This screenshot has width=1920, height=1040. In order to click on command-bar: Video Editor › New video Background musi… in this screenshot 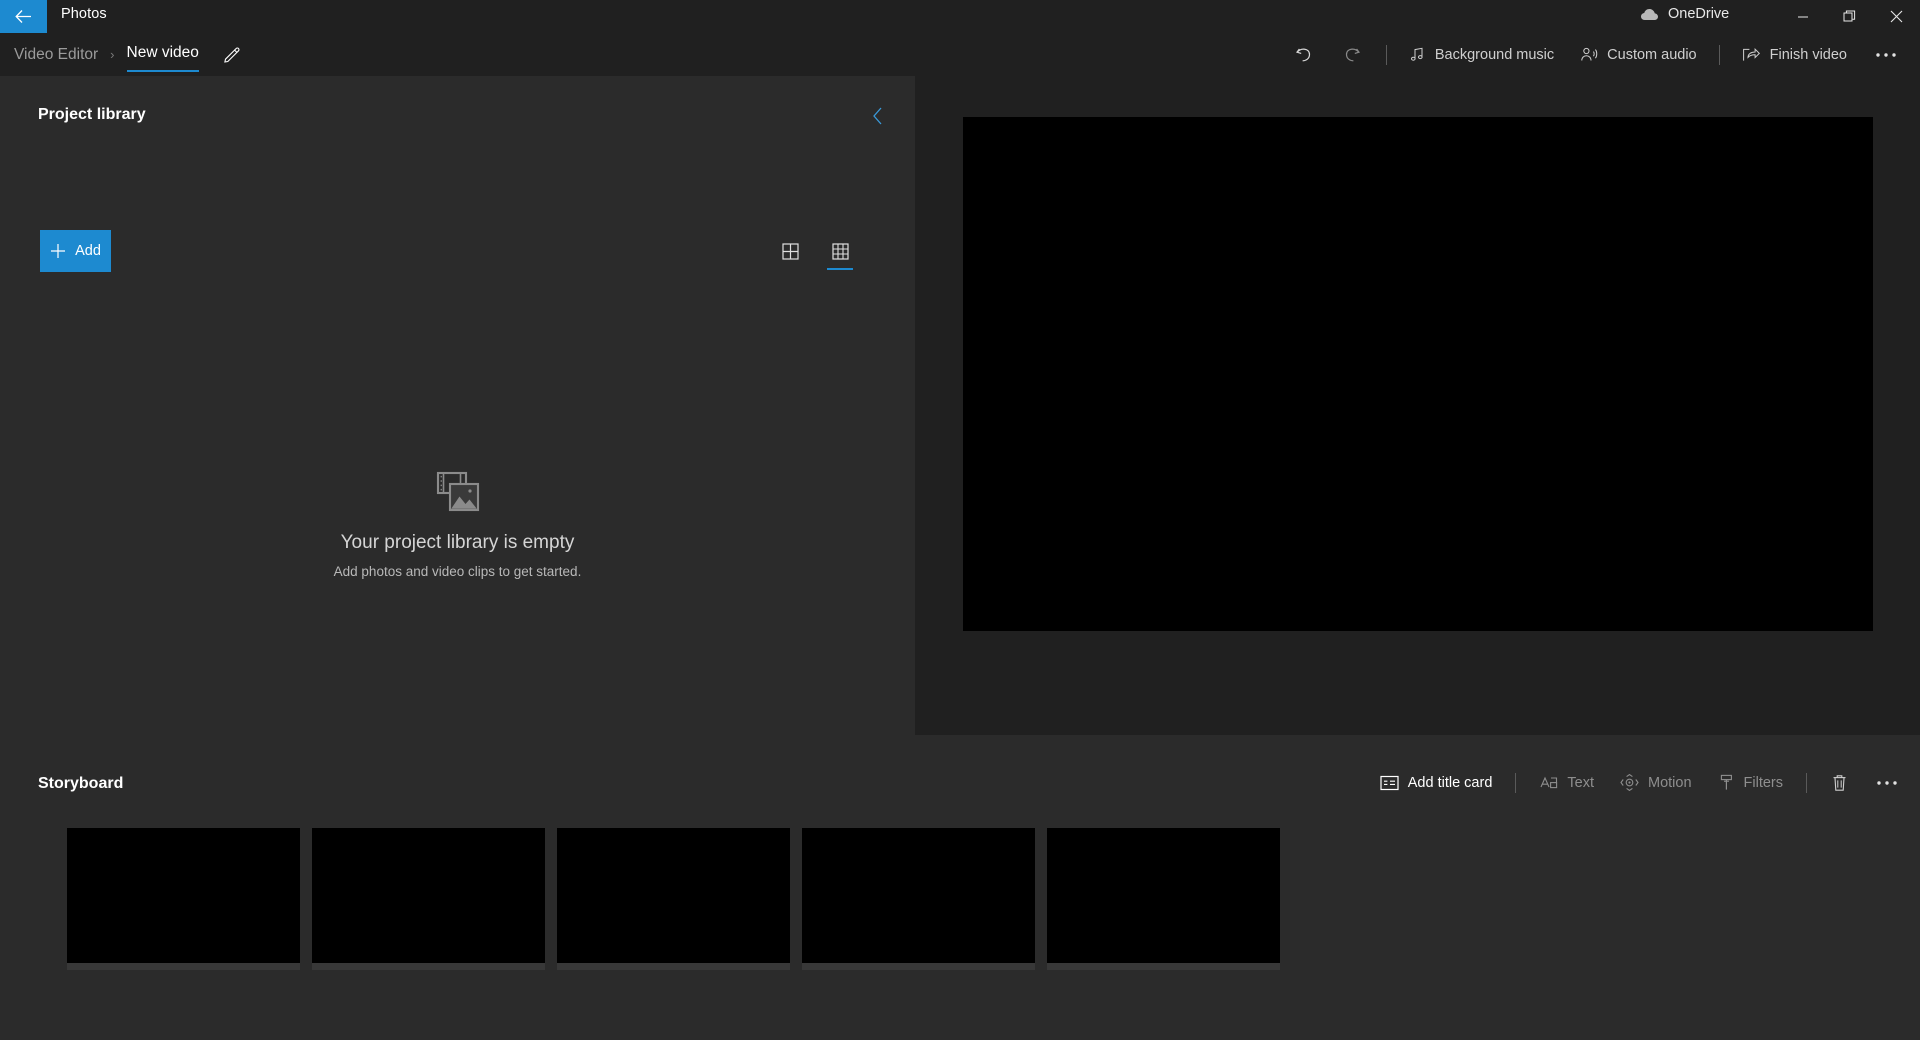, I will do `click(960, 54)`.